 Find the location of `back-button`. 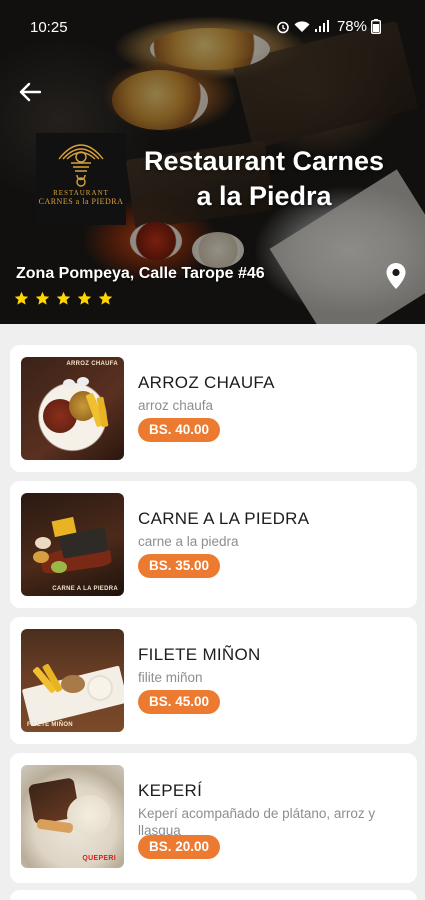

back-button is located at coordinates (30, 92).